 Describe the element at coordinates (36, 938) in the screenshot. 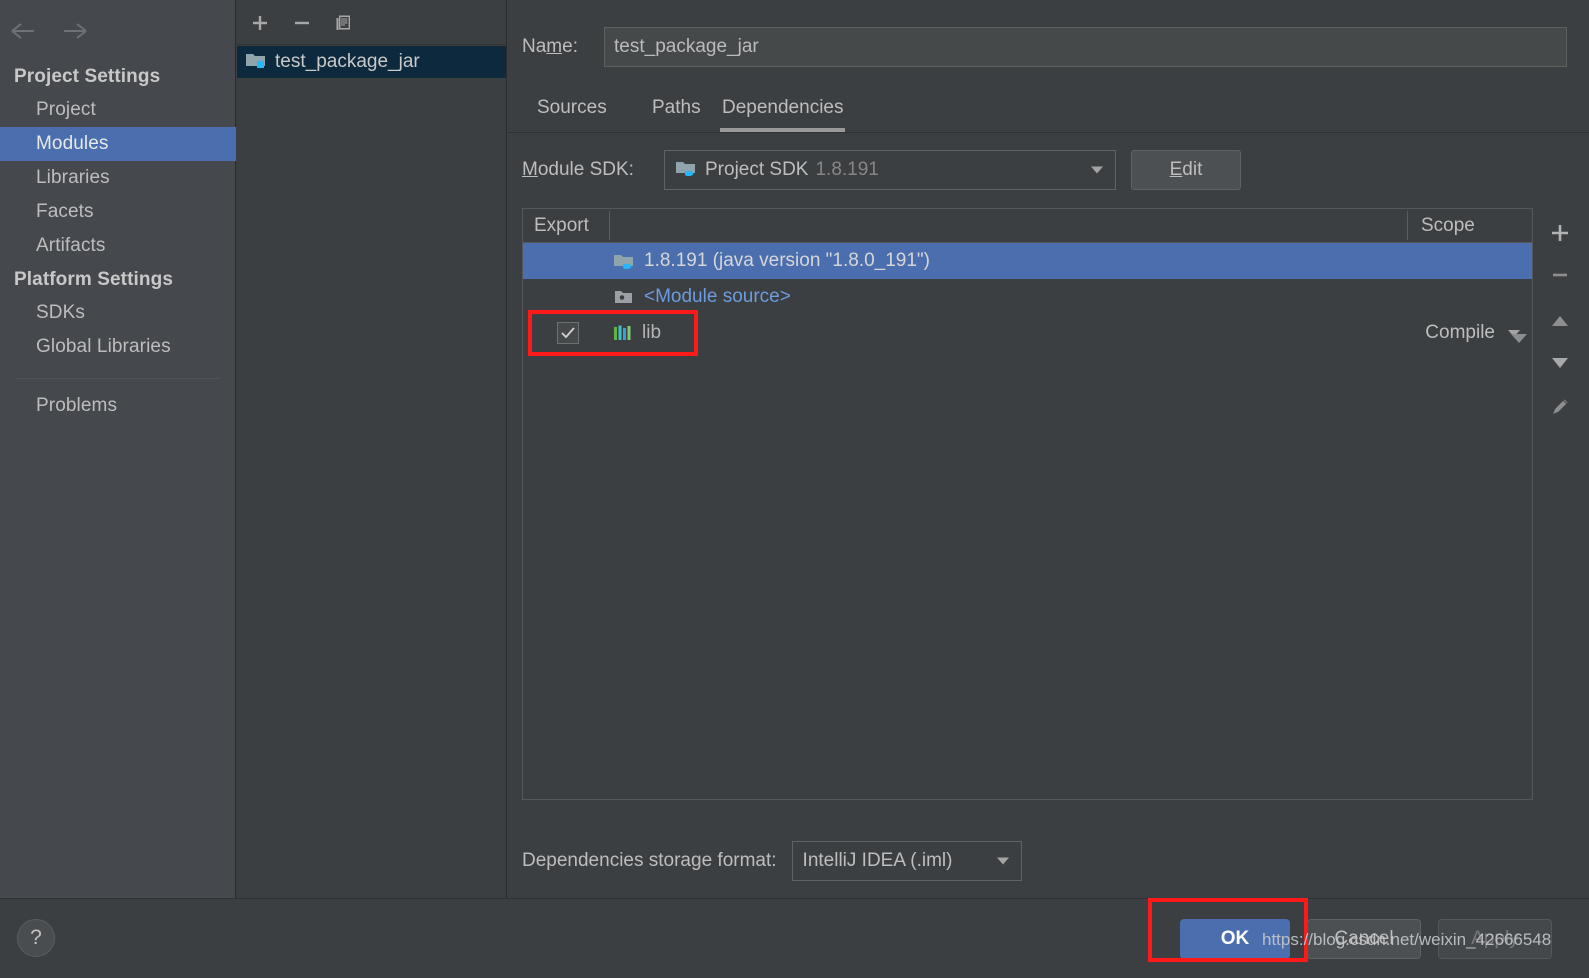

I see `help-button: ?` at that location.